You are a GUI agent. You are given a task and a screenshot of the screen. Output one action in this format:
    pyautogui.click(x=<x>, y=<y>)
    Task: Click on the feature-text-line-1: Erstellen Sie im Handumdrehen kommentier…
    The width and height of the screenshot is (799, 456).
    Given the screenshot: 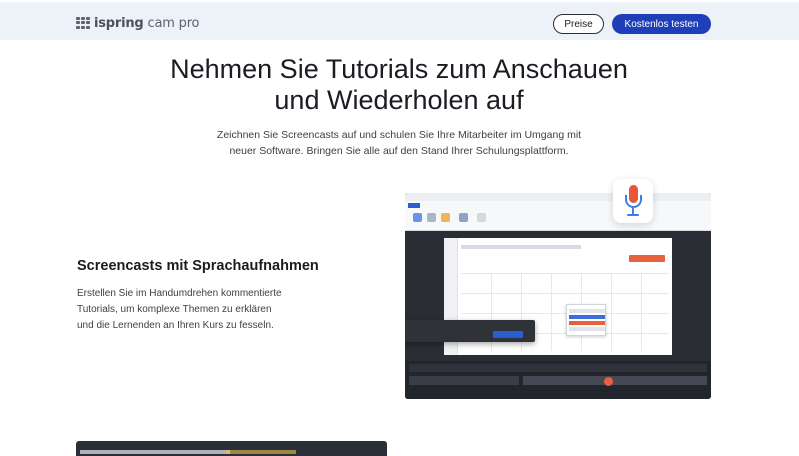 What is the action you would take?
    pyautogui.click(x=179, y=293)
    